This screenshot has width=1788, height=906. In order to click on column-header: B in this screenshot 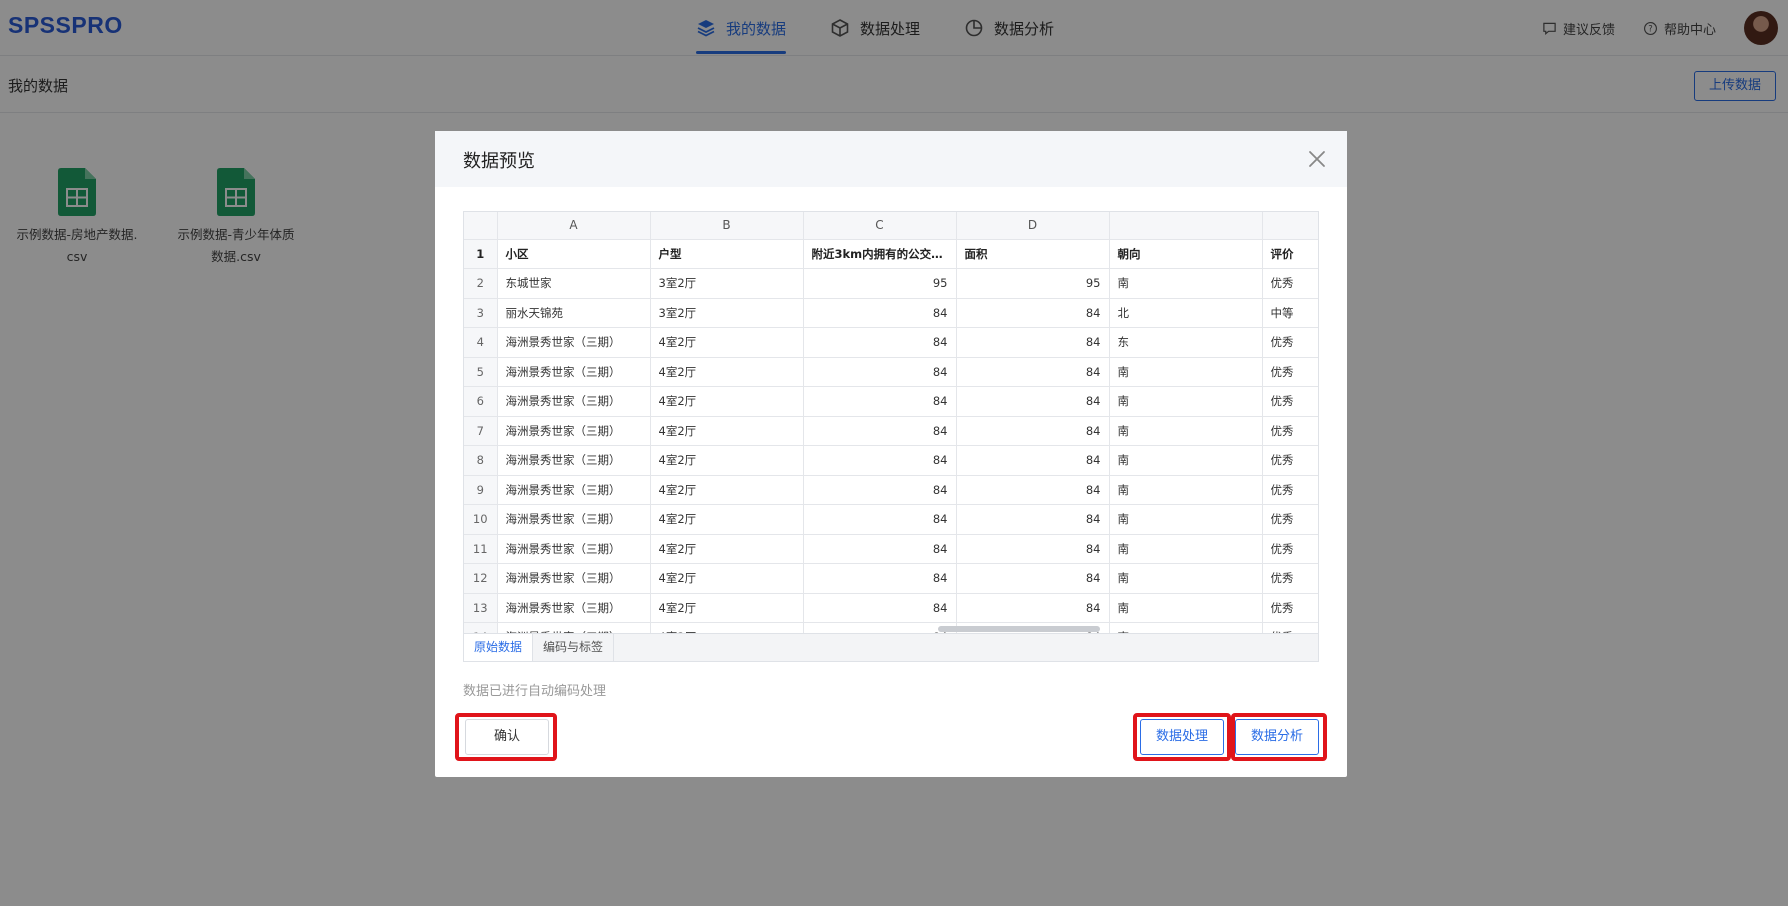, I will do `click(727, 226)`.